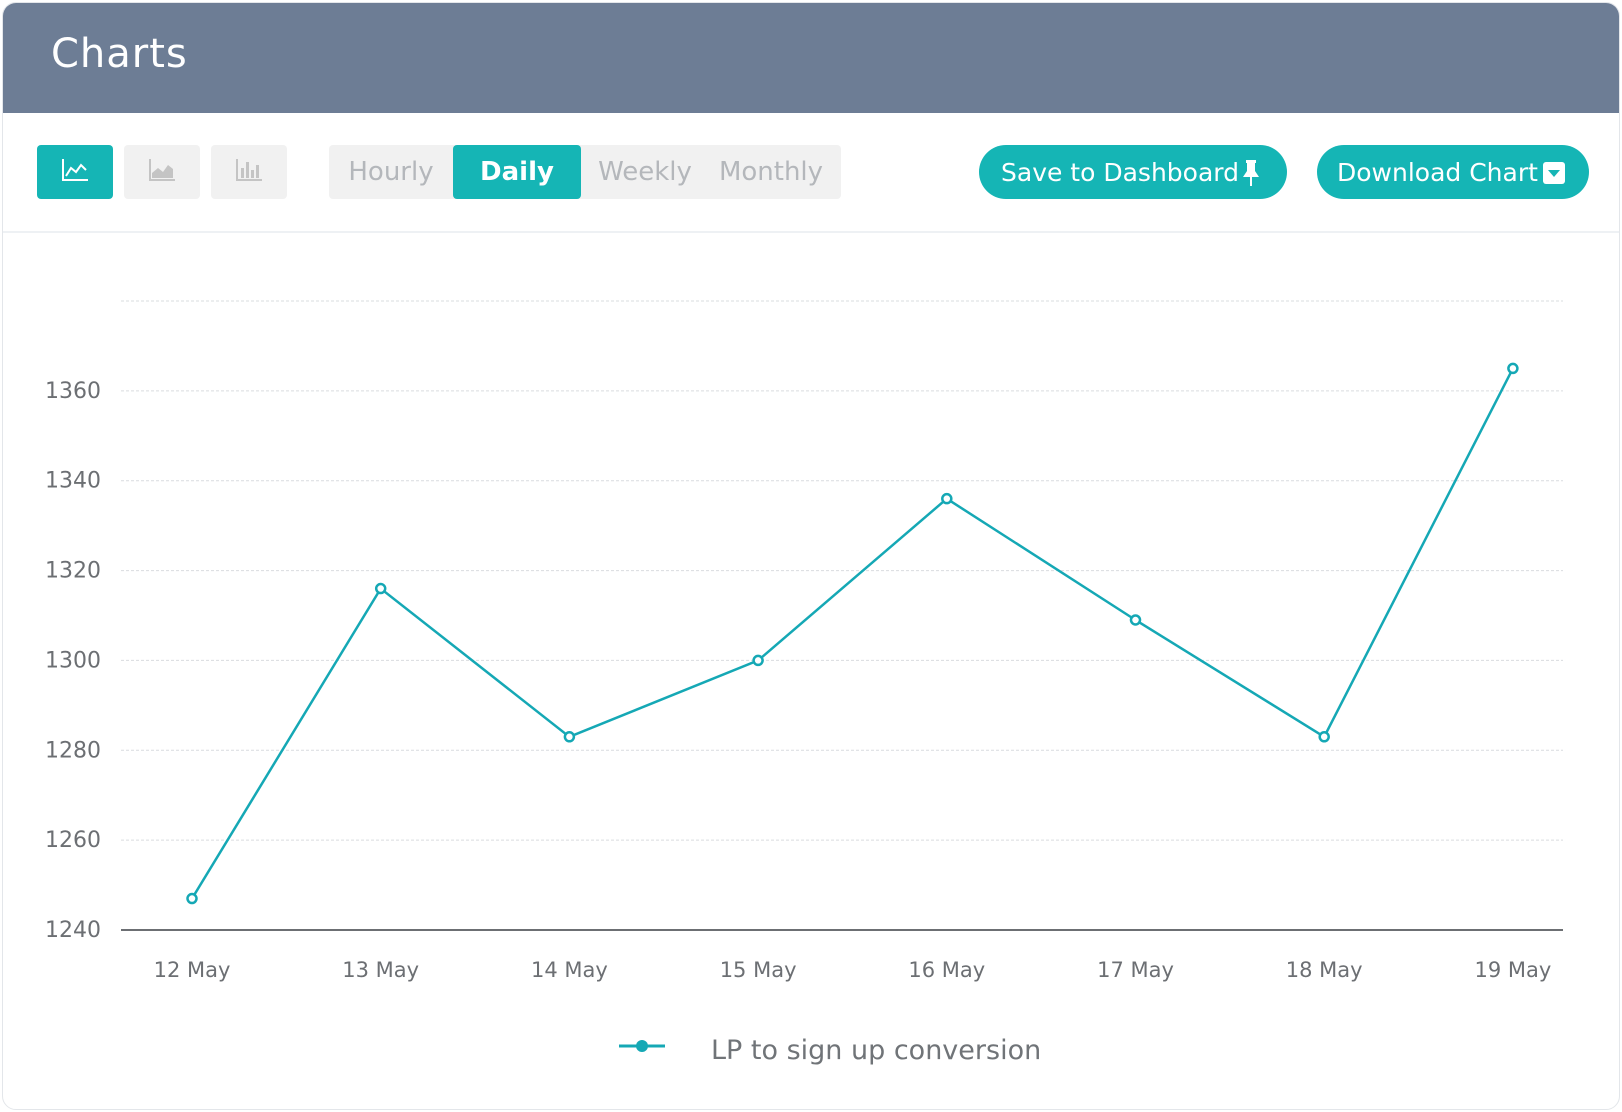  Describe the element at coordinates (1554, 175) in the screenshot. I see `caret-down-icon` at that location.